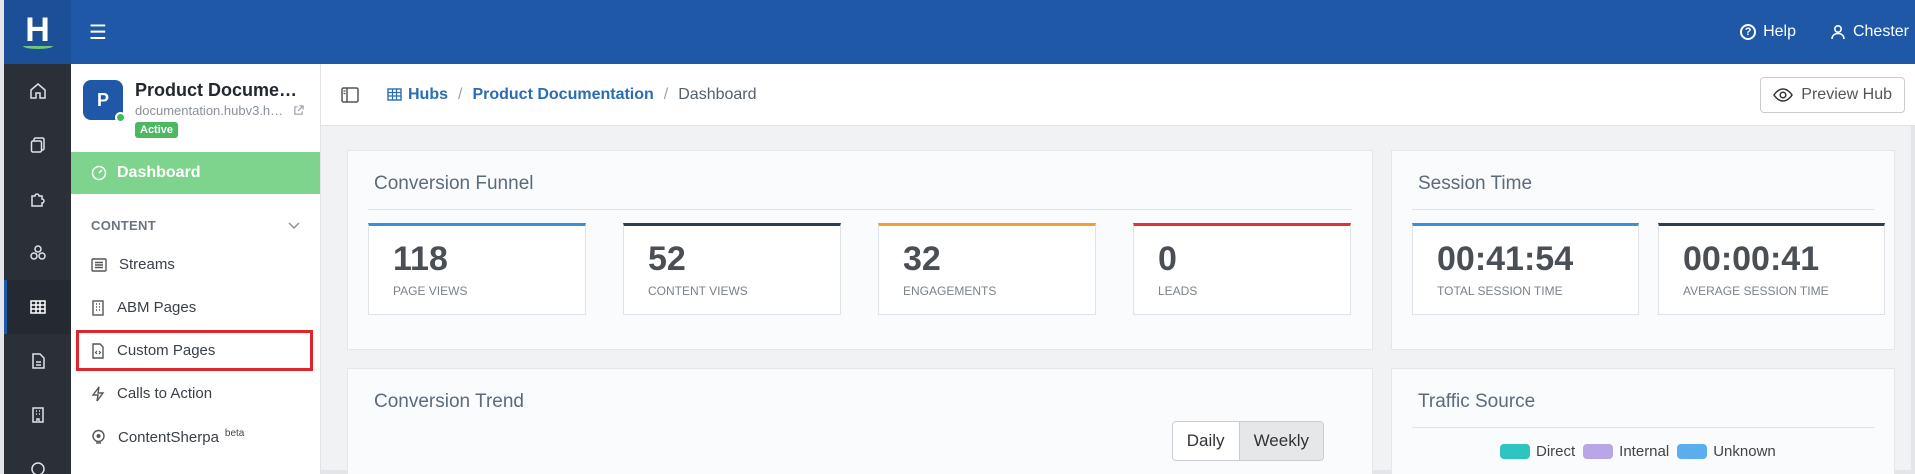 The image size is (1915, 474). I want to click on traffic-source-card: Traffic Source Direct Internal Unknown, so click(1643, 421).